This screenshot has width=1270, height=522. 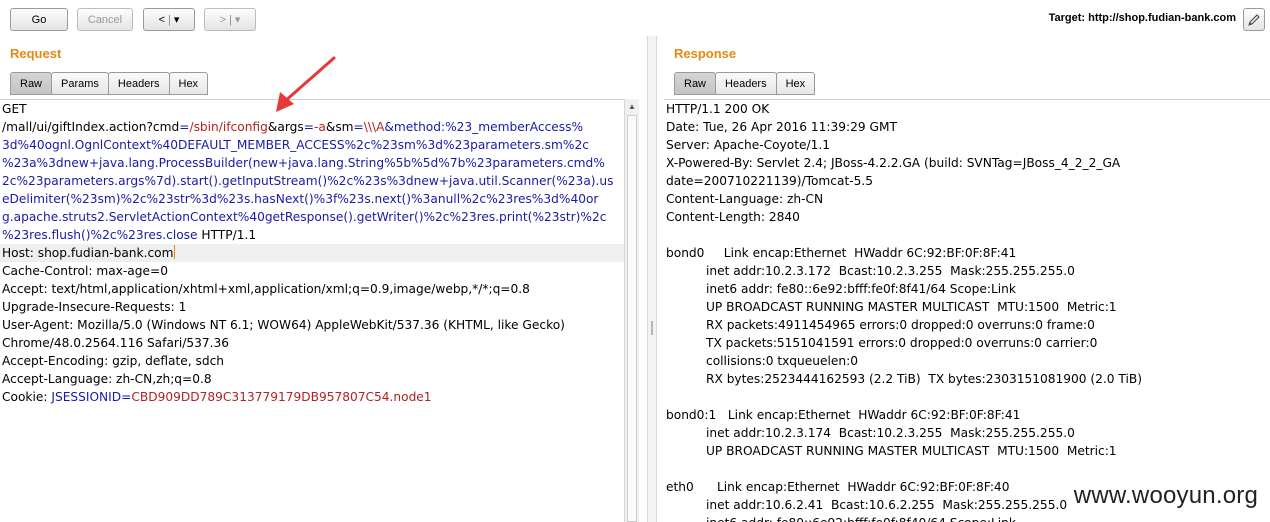 I want to click on back-arrow-icon: <, so click(x=162, y=19).